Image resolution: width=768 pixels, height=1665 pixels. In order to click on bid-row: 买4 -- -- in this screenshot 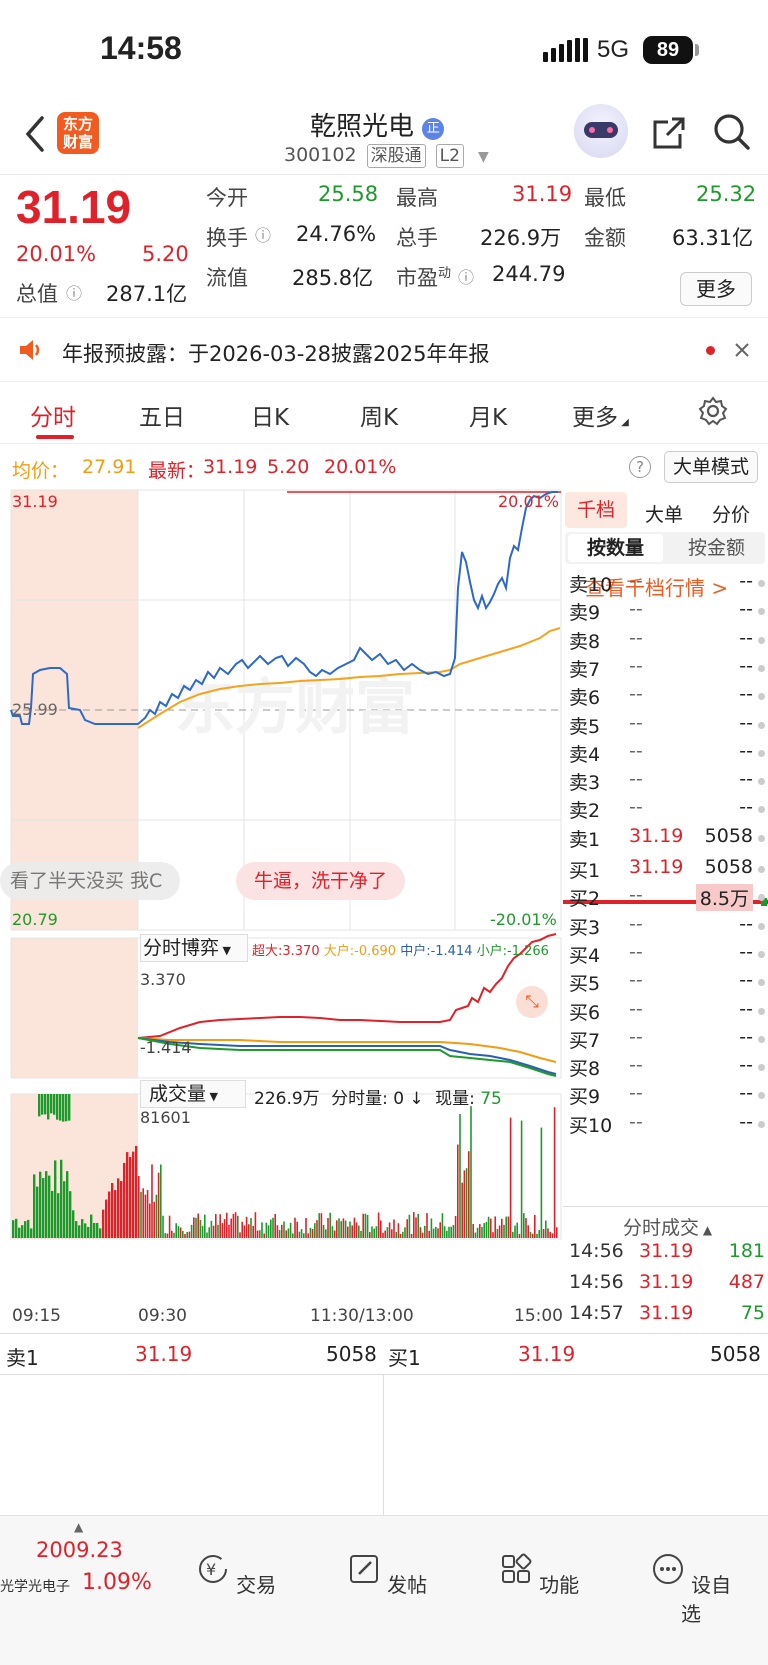, I will do `click(667, 955)`.